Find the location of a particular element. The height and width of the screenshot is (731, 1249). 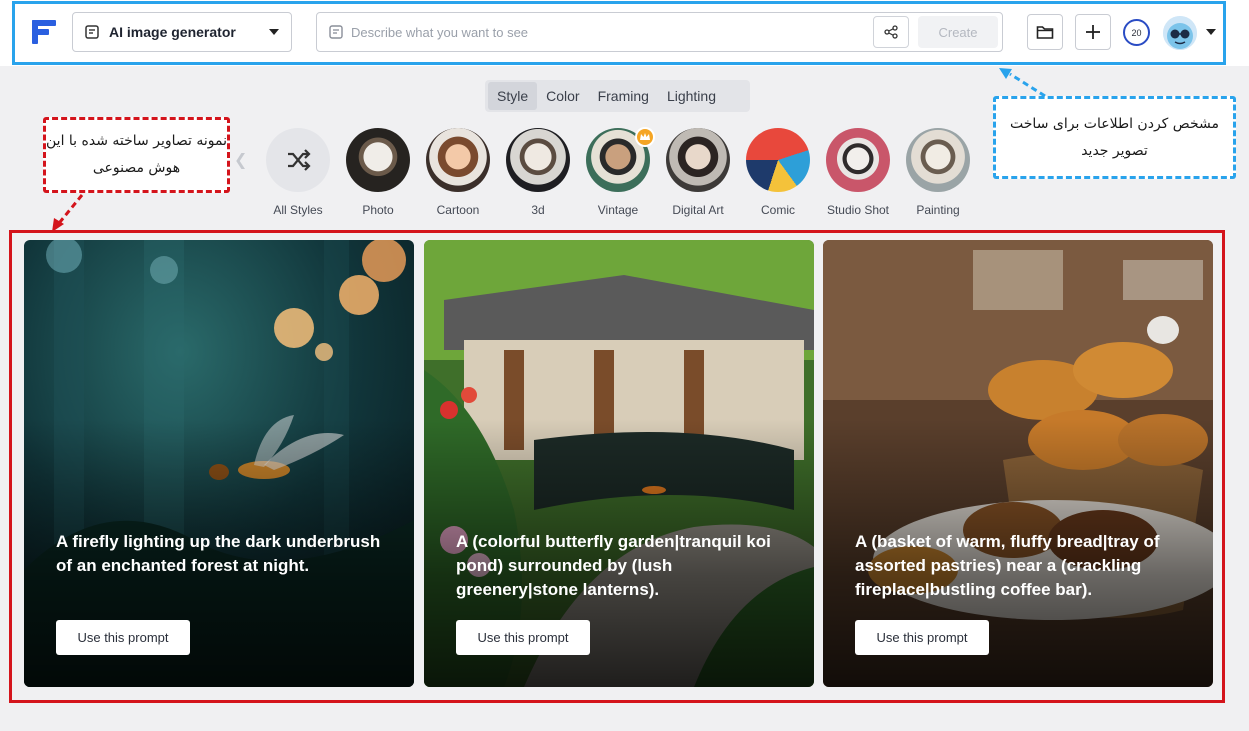

crown-icon is located at coordinates (645, 137).